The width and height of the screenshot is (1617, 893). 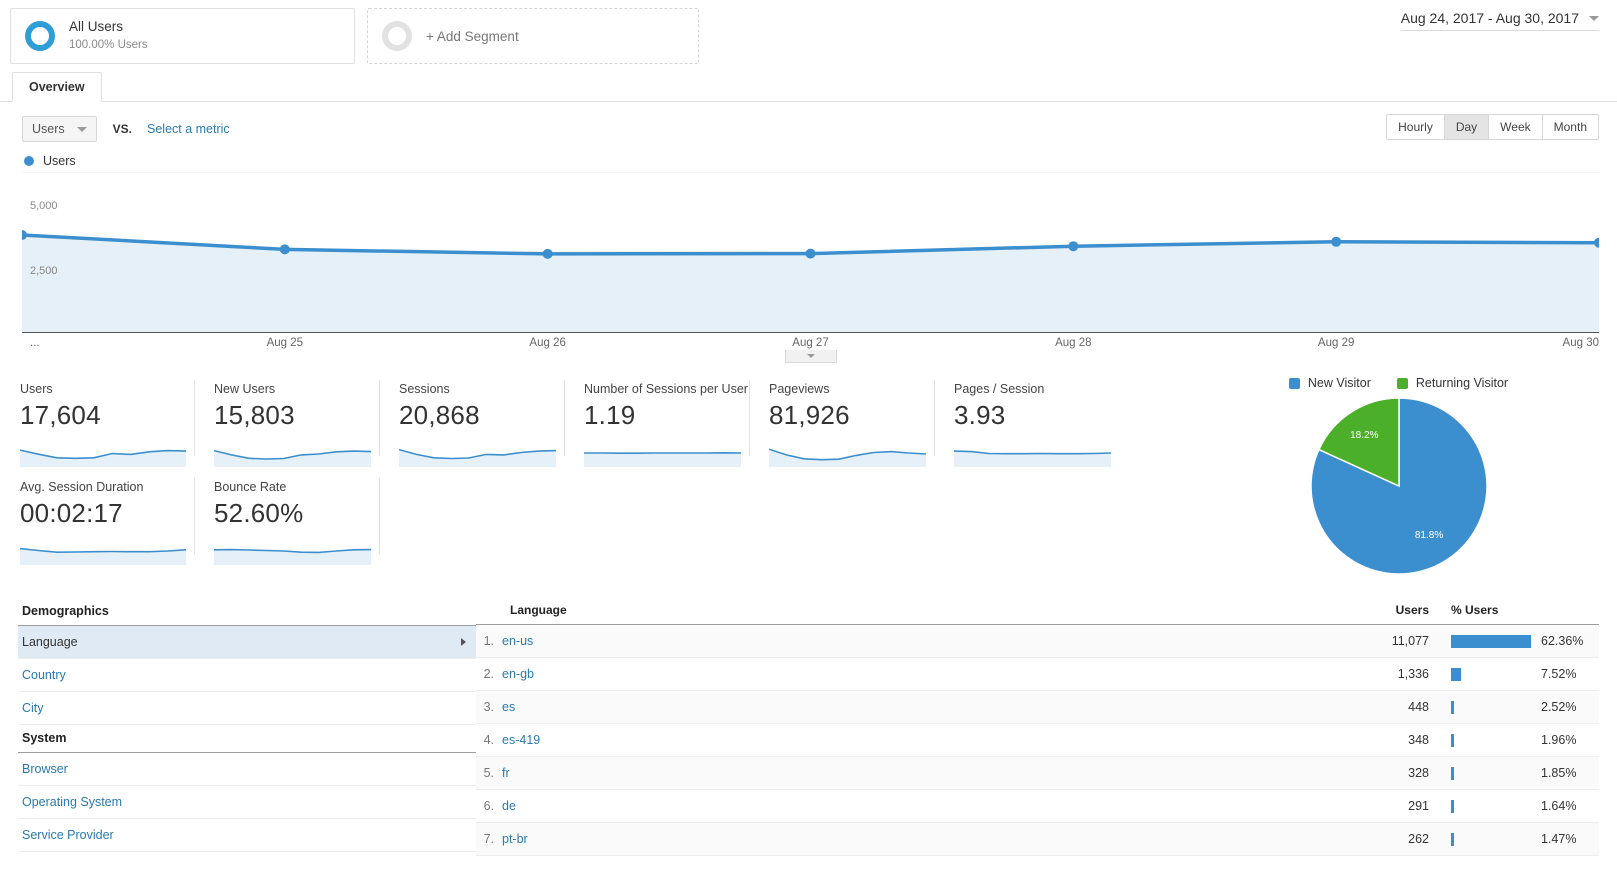 What do you see at coordinates (59, 161) in the screenshot?
I see `legend-label-users: Users` at bounding box center [59, 161].